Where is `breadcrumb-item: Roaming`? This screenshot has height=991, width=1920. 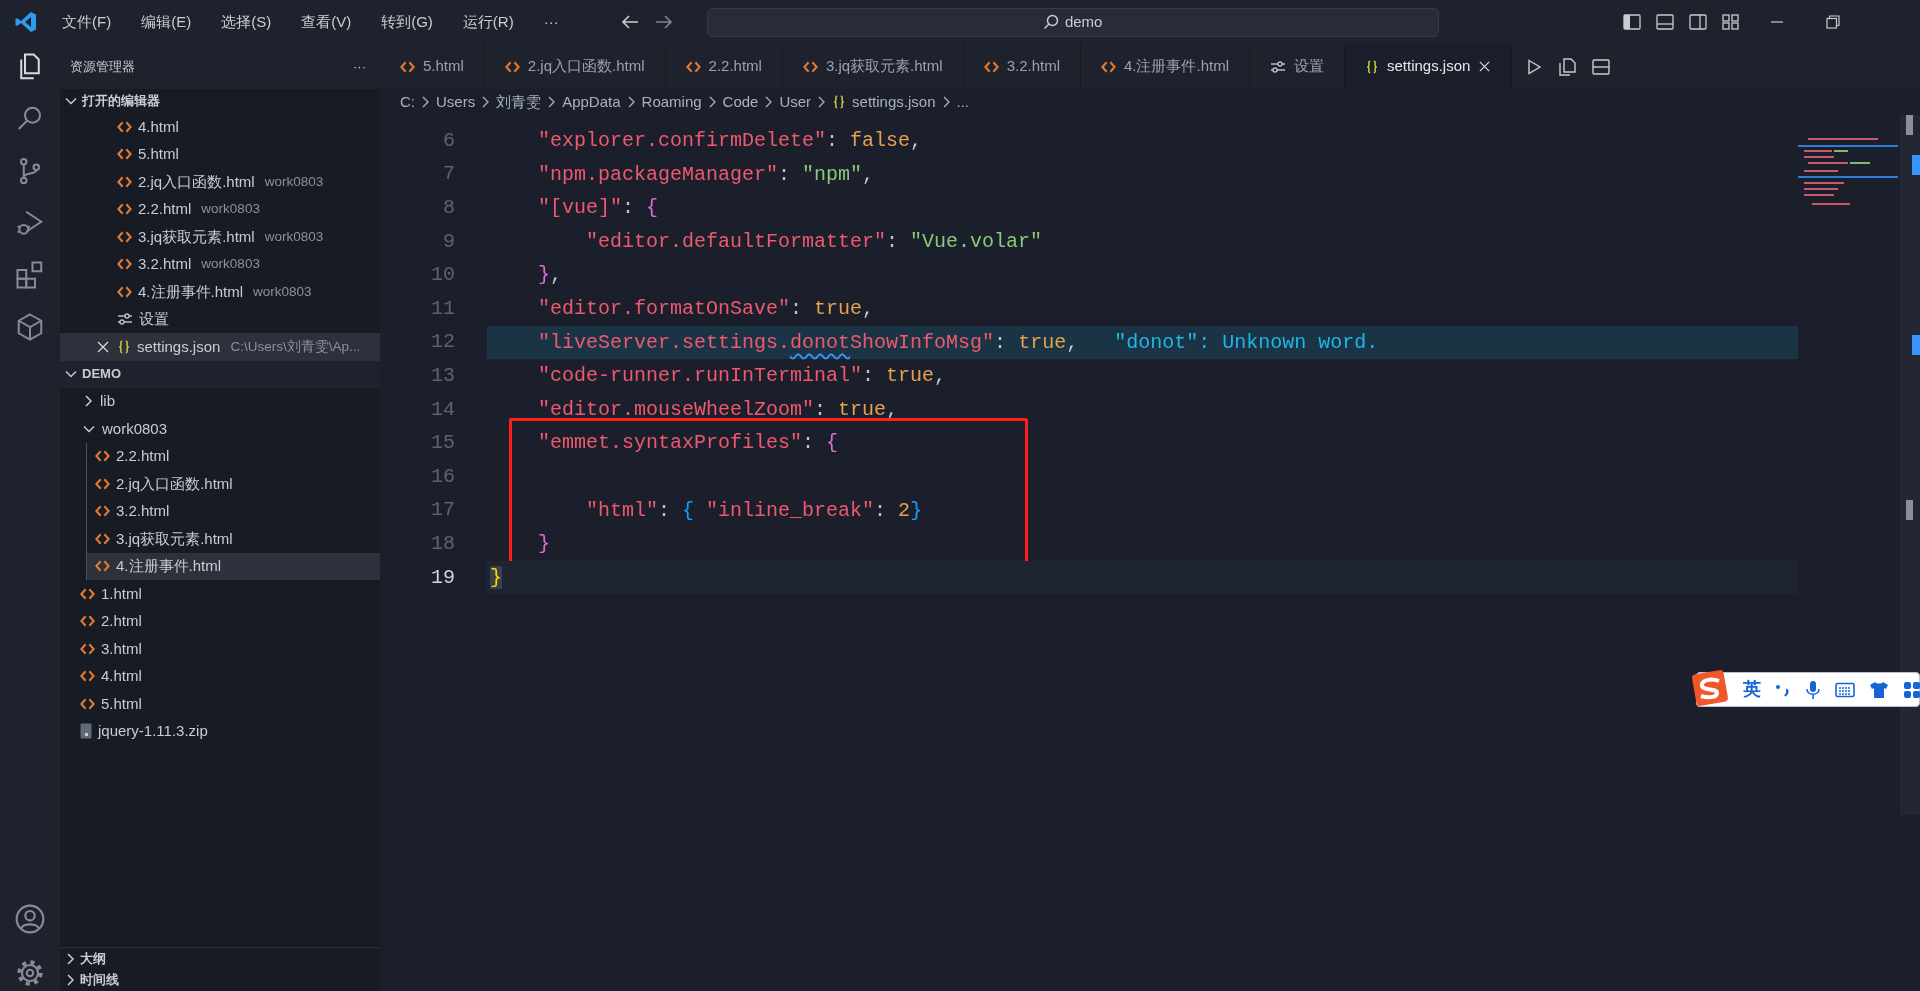 breadcrumb-item: Roaming is located at coordinates (671, 102).